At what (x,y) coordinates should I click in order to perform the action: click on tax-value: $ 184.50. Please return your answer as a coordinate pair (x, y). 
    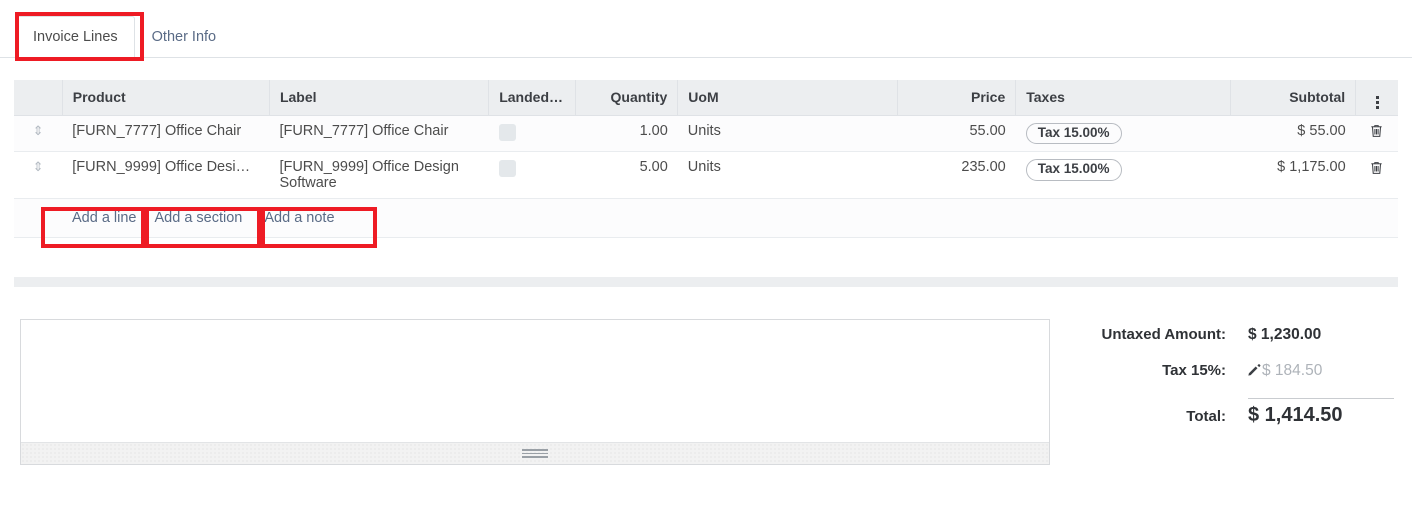
    Looking at the image, I should click on (1292, 370).